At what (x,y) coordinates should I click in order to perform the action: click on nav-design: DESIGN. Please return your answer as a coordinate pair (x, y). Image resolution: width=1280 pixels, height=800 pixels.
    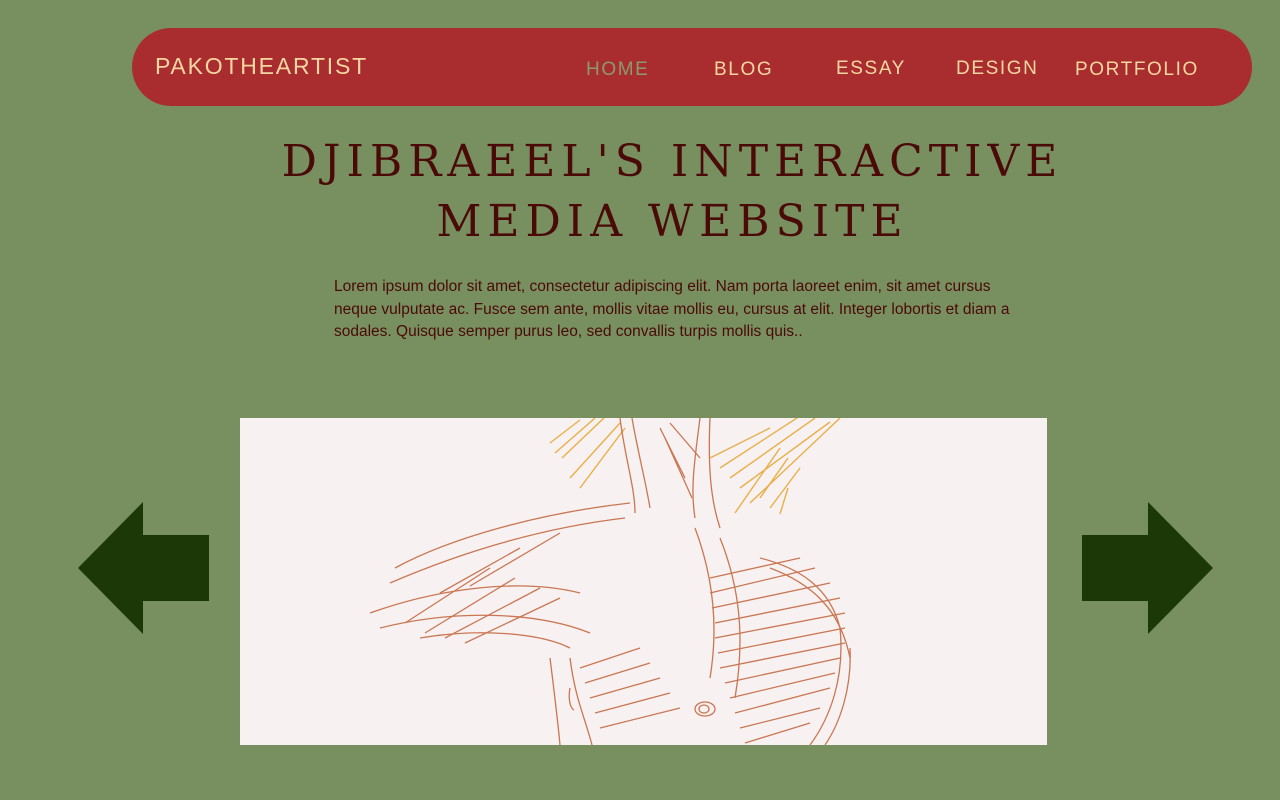
    Looking at the image, I should click on (997, 69).